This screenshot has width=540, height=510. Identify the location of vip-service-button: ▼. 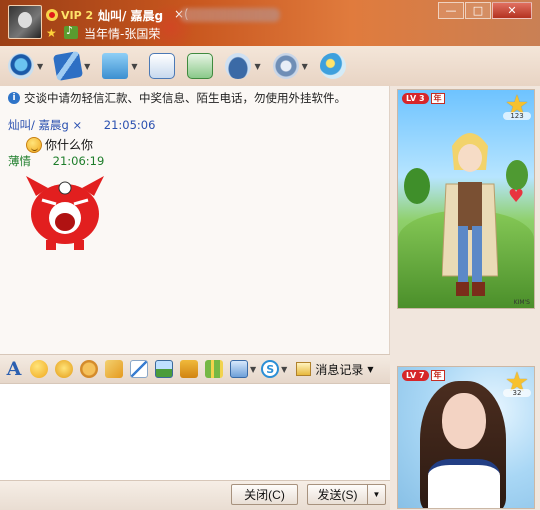
(243, 66).